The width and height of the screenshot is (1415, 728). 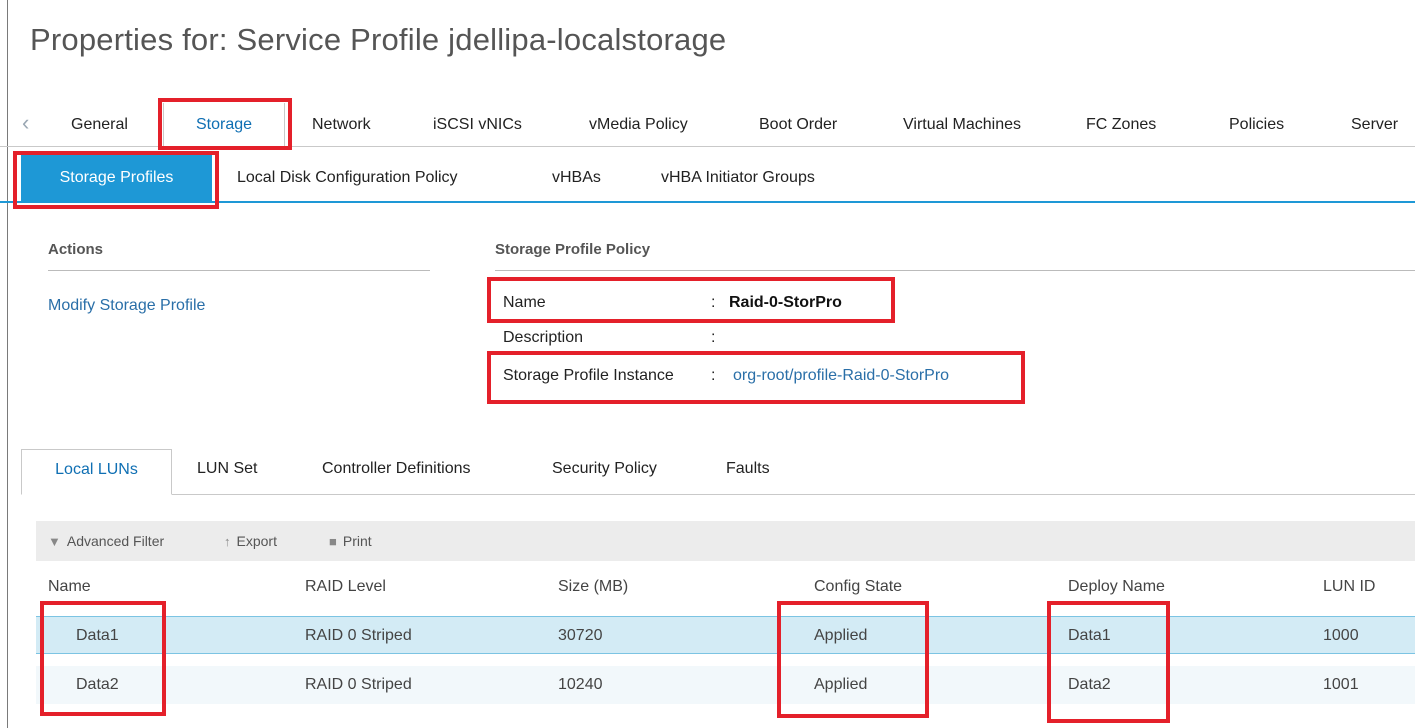 I want to click on tab-vmedia-policy: vMedia Policy, so click(x=638, y=125).